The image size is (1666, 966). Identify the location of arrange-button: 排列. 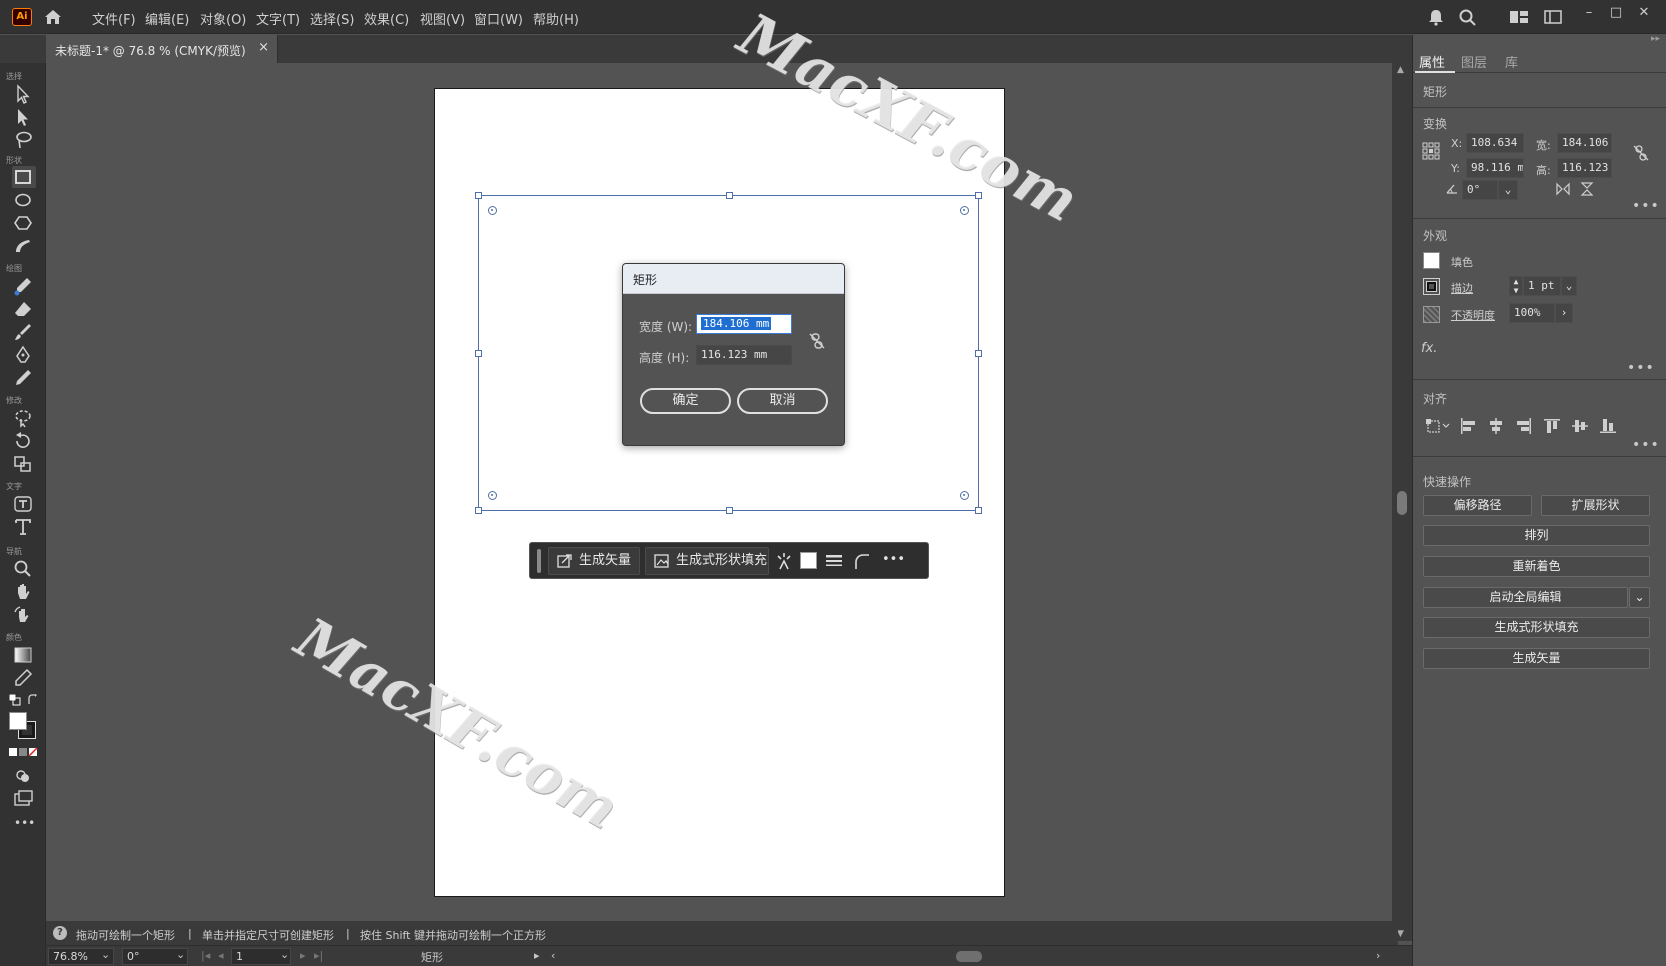
(1536, 535).